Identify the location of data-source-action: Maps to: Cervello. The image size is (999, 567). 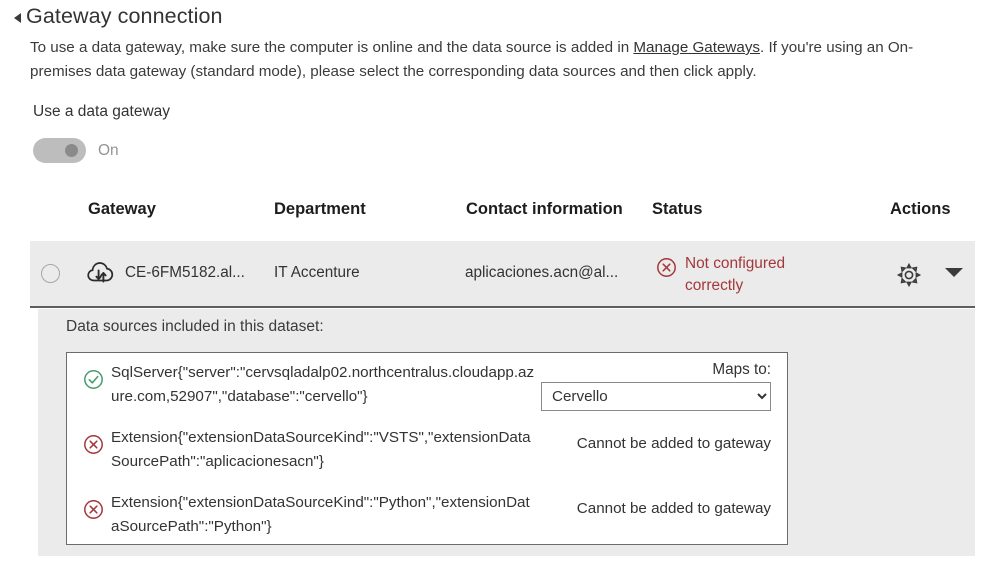
(653, 386).